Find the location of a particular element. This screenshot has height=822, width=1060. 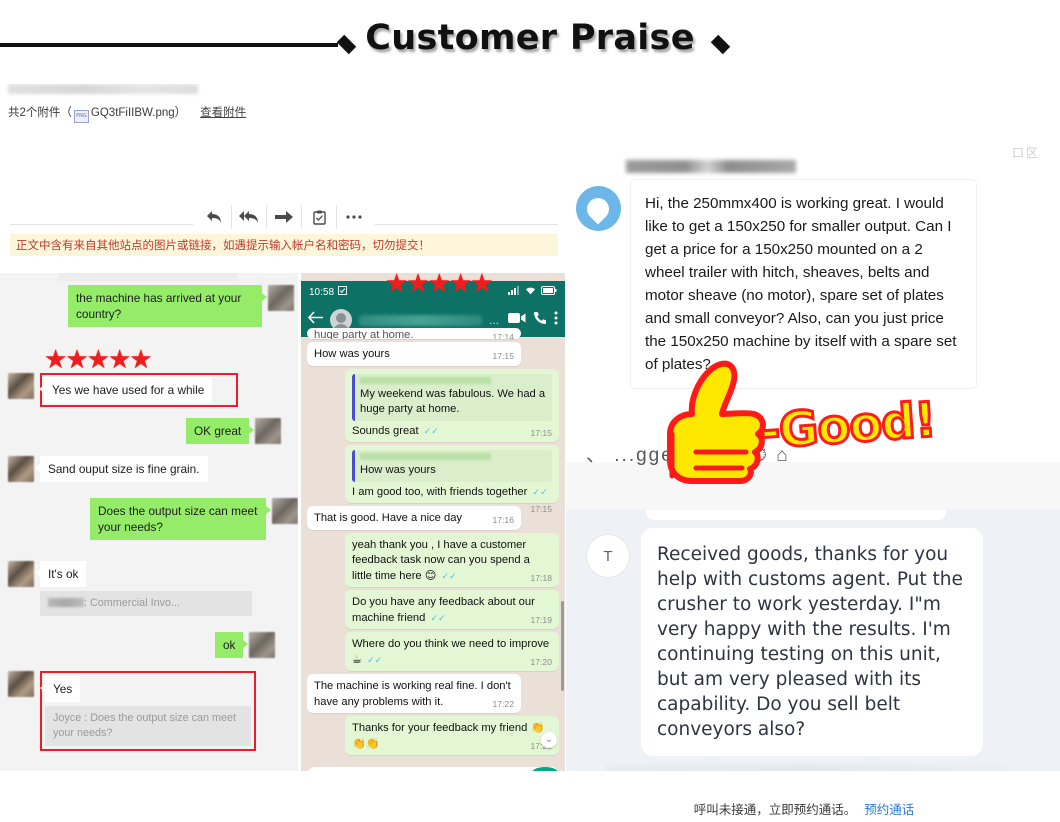

wechat-bubble-outgoing: ok is located at coordinates (232, 645).